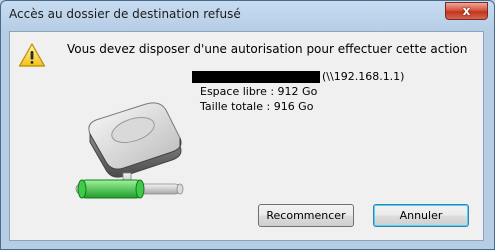  What do you see at coordinates (129, 150) in the screenshot?
I see `network-drive-icon` at bounding box center [129, 150].